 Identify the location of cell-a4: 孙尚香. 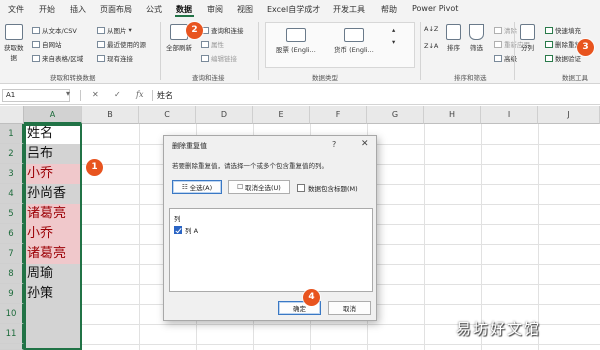
(52, 194).